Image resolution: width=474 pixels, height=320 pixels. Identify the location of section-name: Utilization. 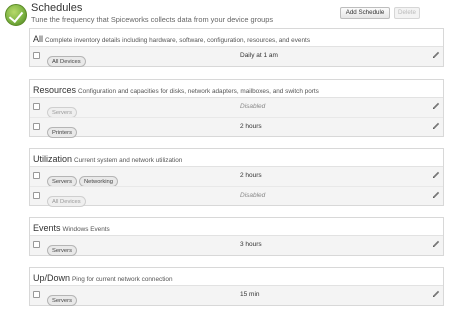
(53, 159).